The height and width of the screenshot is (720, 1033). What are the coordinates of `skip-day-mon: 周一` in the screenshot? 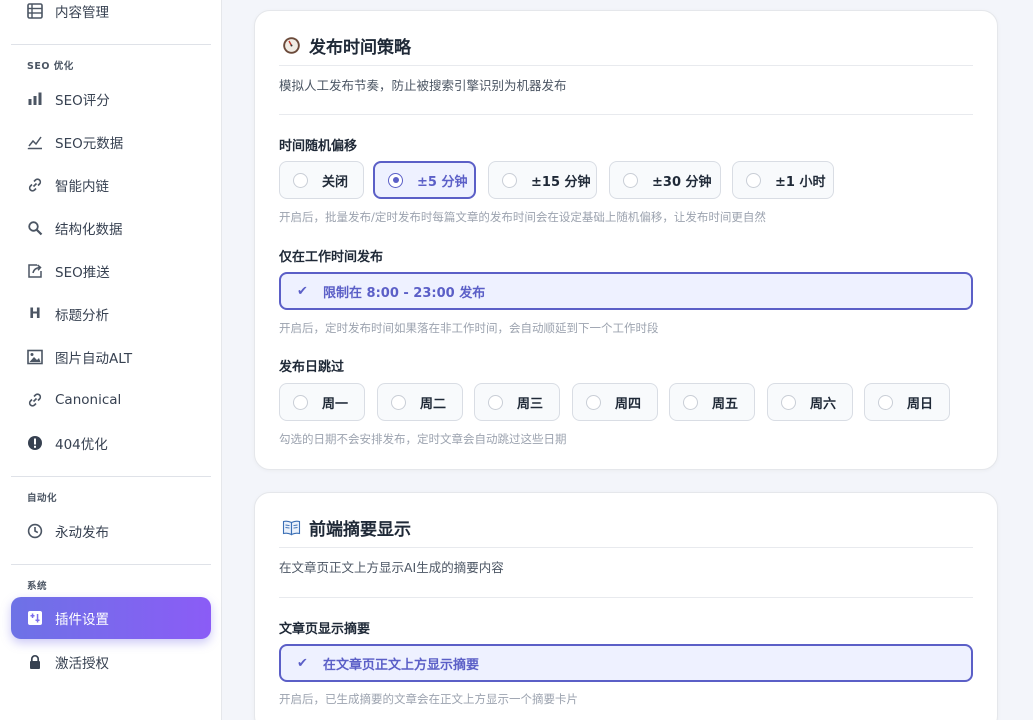 It's located at (322, 402).